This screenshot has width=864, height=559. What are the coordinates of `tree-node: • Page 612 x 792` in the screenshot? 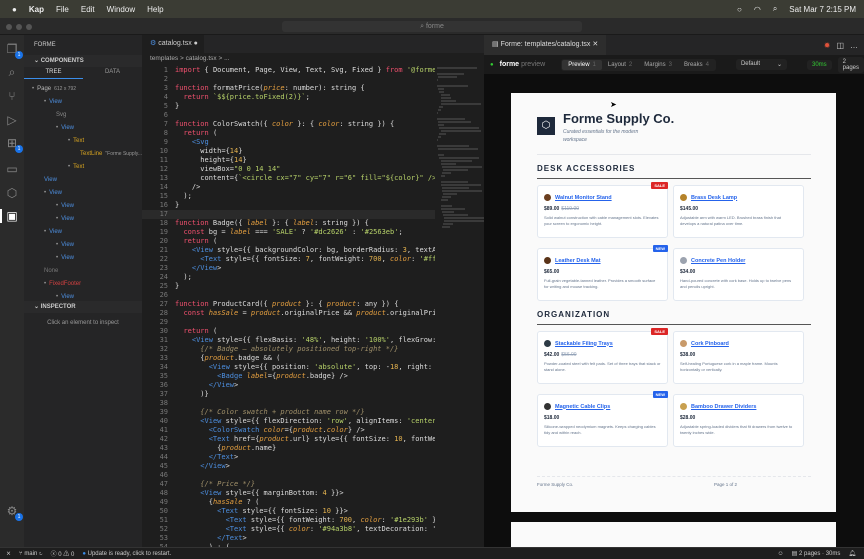 It's located at (83, 89).